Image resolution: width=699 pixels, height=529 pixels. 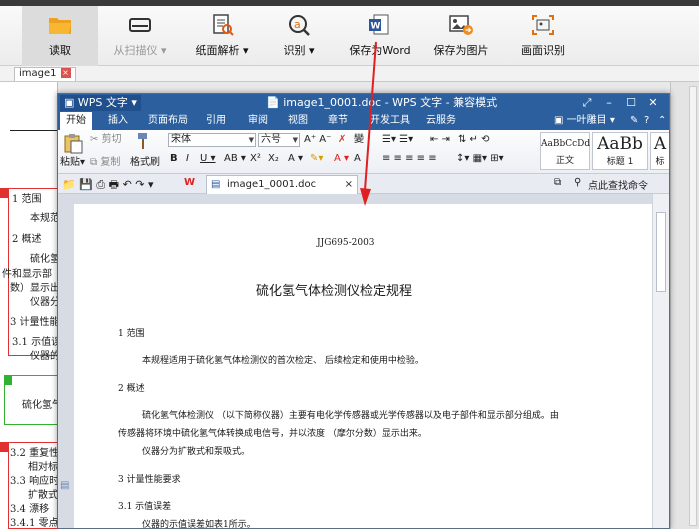 I want to click on read-label: 读取, so click(x=60, y=50).